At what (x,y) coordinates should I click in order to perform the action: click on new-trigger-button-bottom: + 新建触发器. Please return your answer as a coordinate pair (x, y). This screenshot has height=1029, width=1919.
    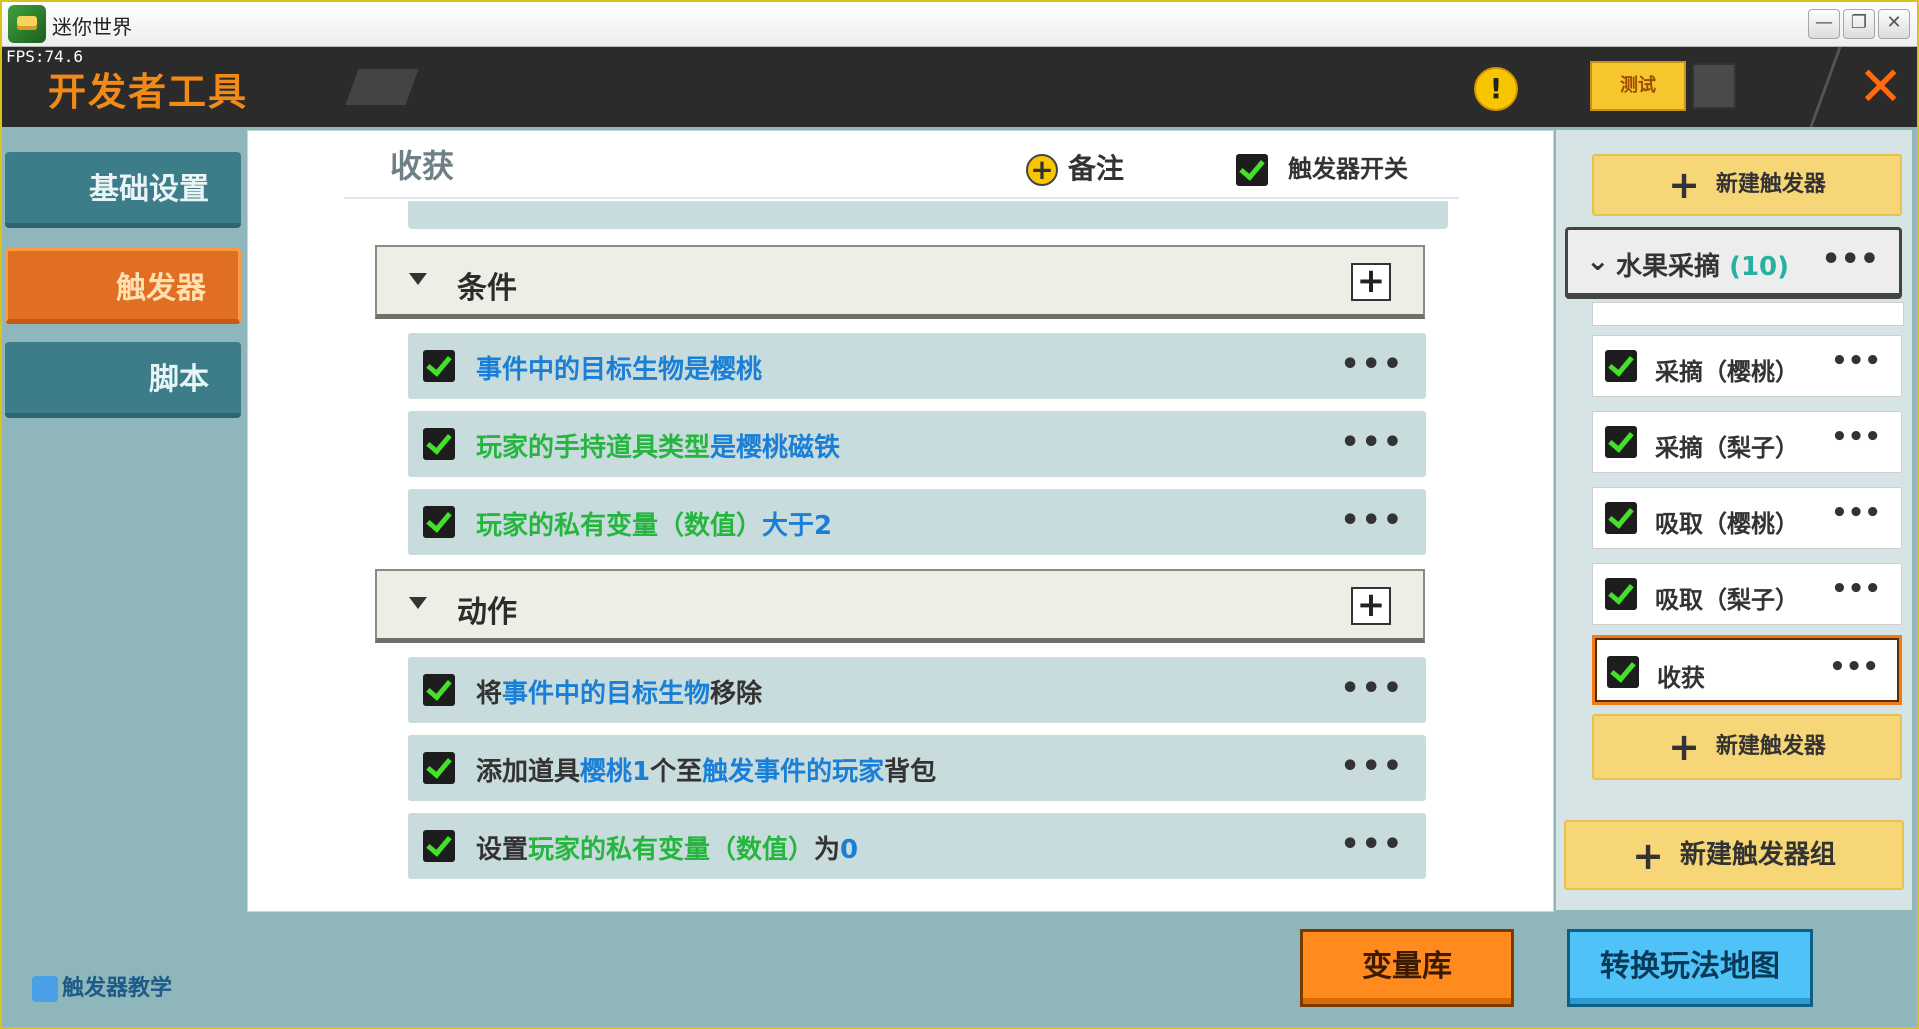
    Looking at the image, I should click on (1747, 747).